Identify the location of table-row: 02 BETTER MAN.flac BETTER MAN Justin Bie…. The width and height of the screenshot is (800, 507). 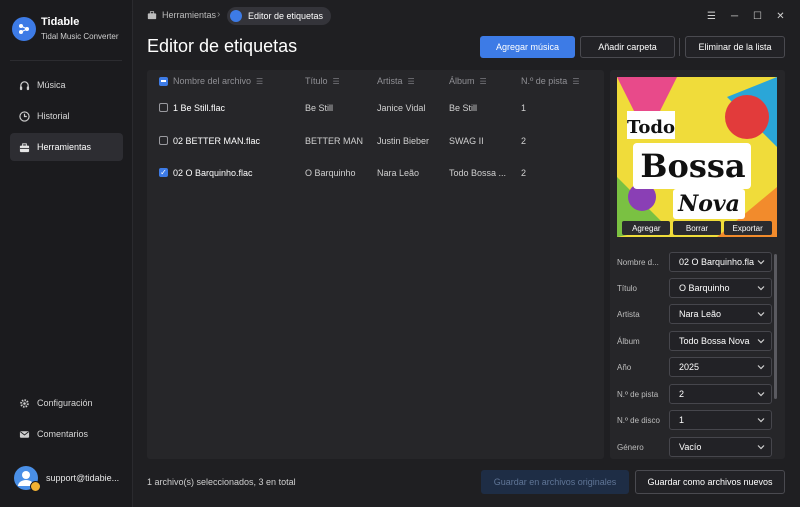
(375, 141).